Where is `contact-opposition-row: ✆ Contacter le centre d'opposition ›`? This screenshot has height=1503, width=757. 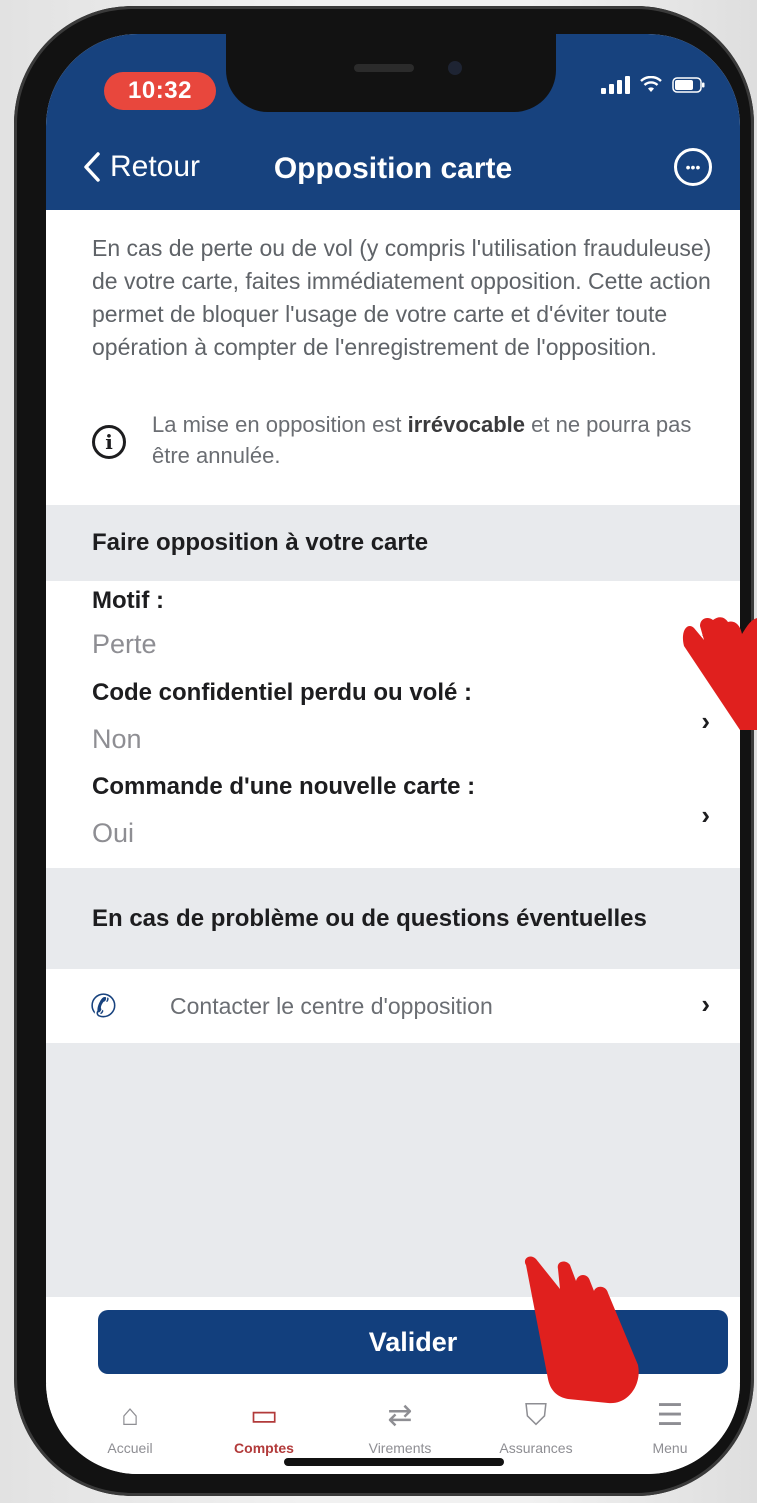 contact-opposition-row: ✆ Contacter le centre d'opposition › is located at coordinates (393, 1006).